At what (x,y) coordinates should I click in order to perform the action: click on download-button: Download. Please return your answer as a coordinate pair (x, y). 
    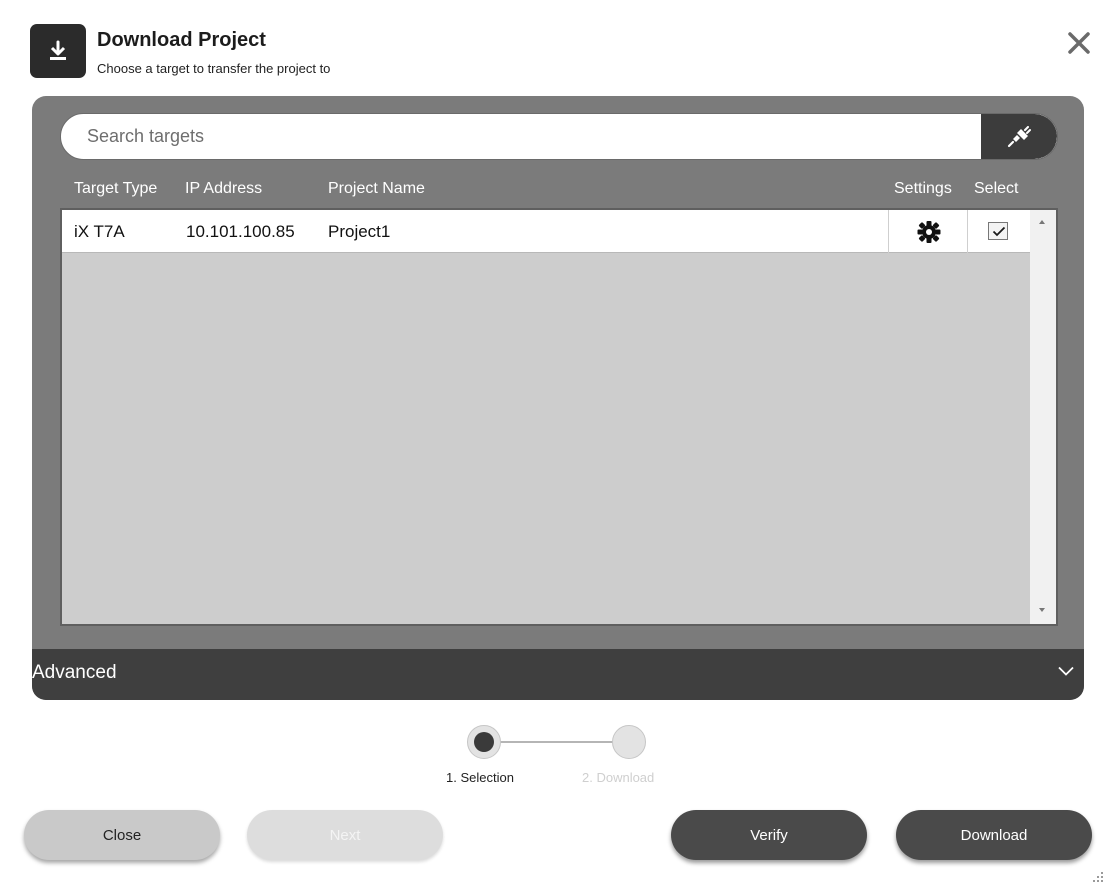
    Looking at the image, I should click on (994, 835).